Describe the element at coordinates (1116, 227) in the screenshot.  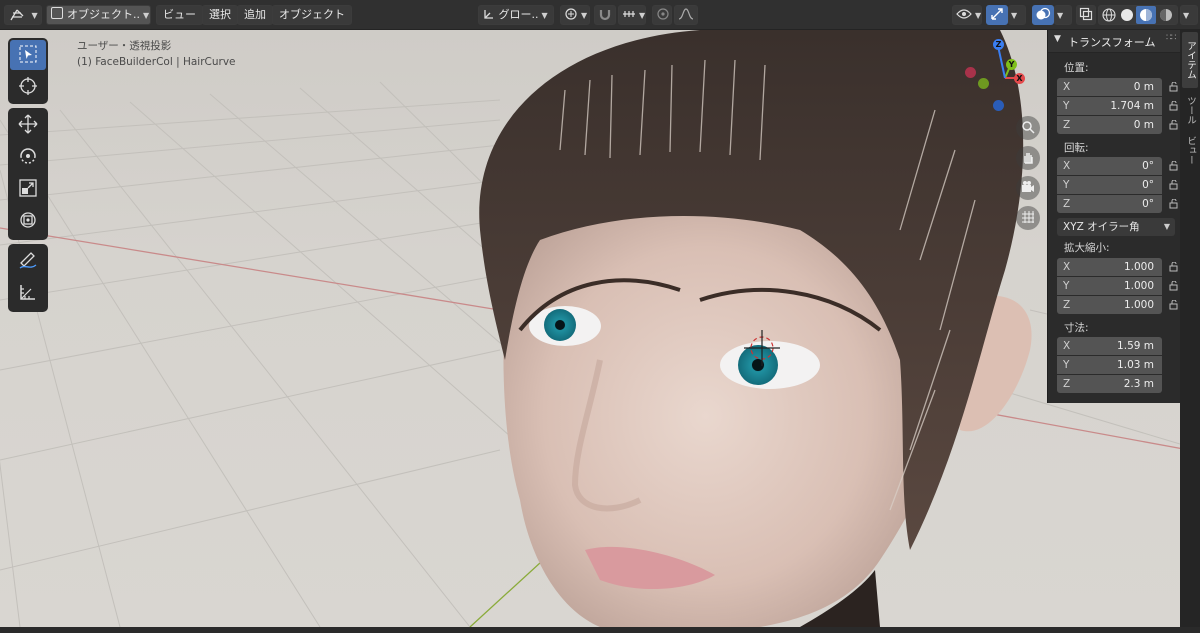
I see `rotation-mode-dropdown: XYZ オイラー角 ▼` at that location.